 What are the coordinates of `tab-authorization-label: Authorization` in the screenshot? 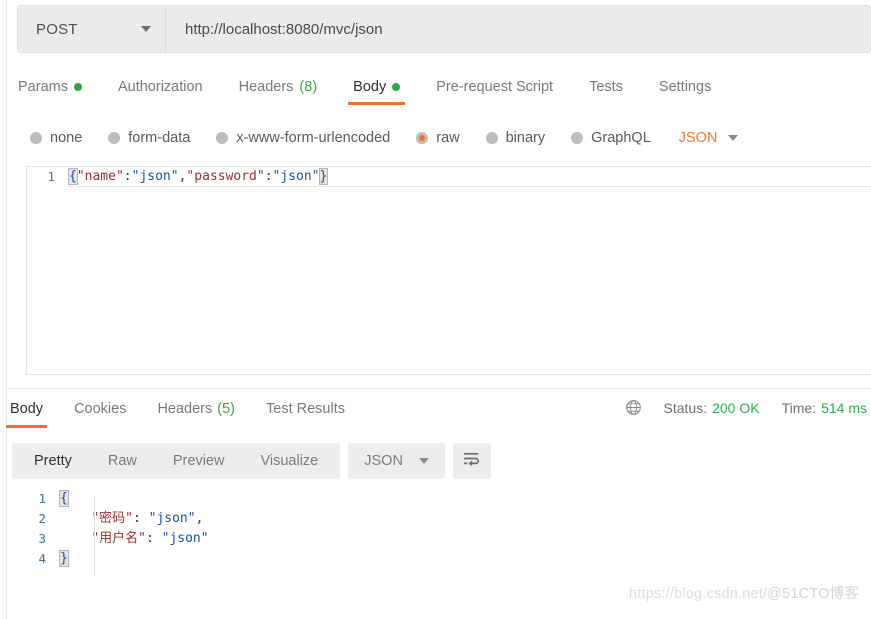 It's located at (160, 87).